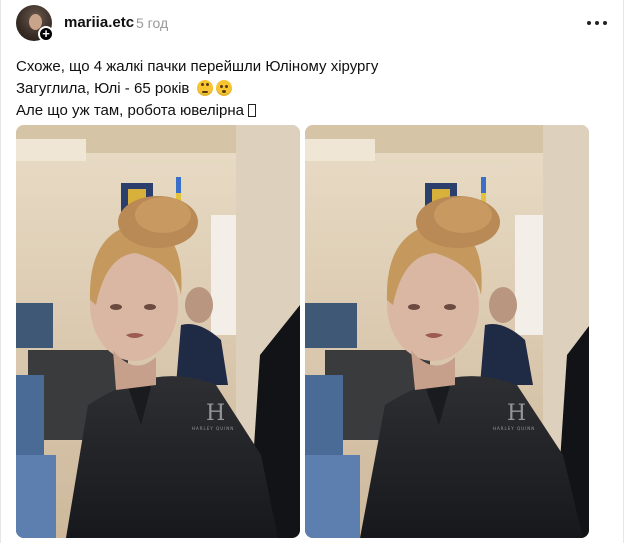 This screenshot has height=543, width=624. I want to click on post-timestamp: 5 год, so click(152, 23).